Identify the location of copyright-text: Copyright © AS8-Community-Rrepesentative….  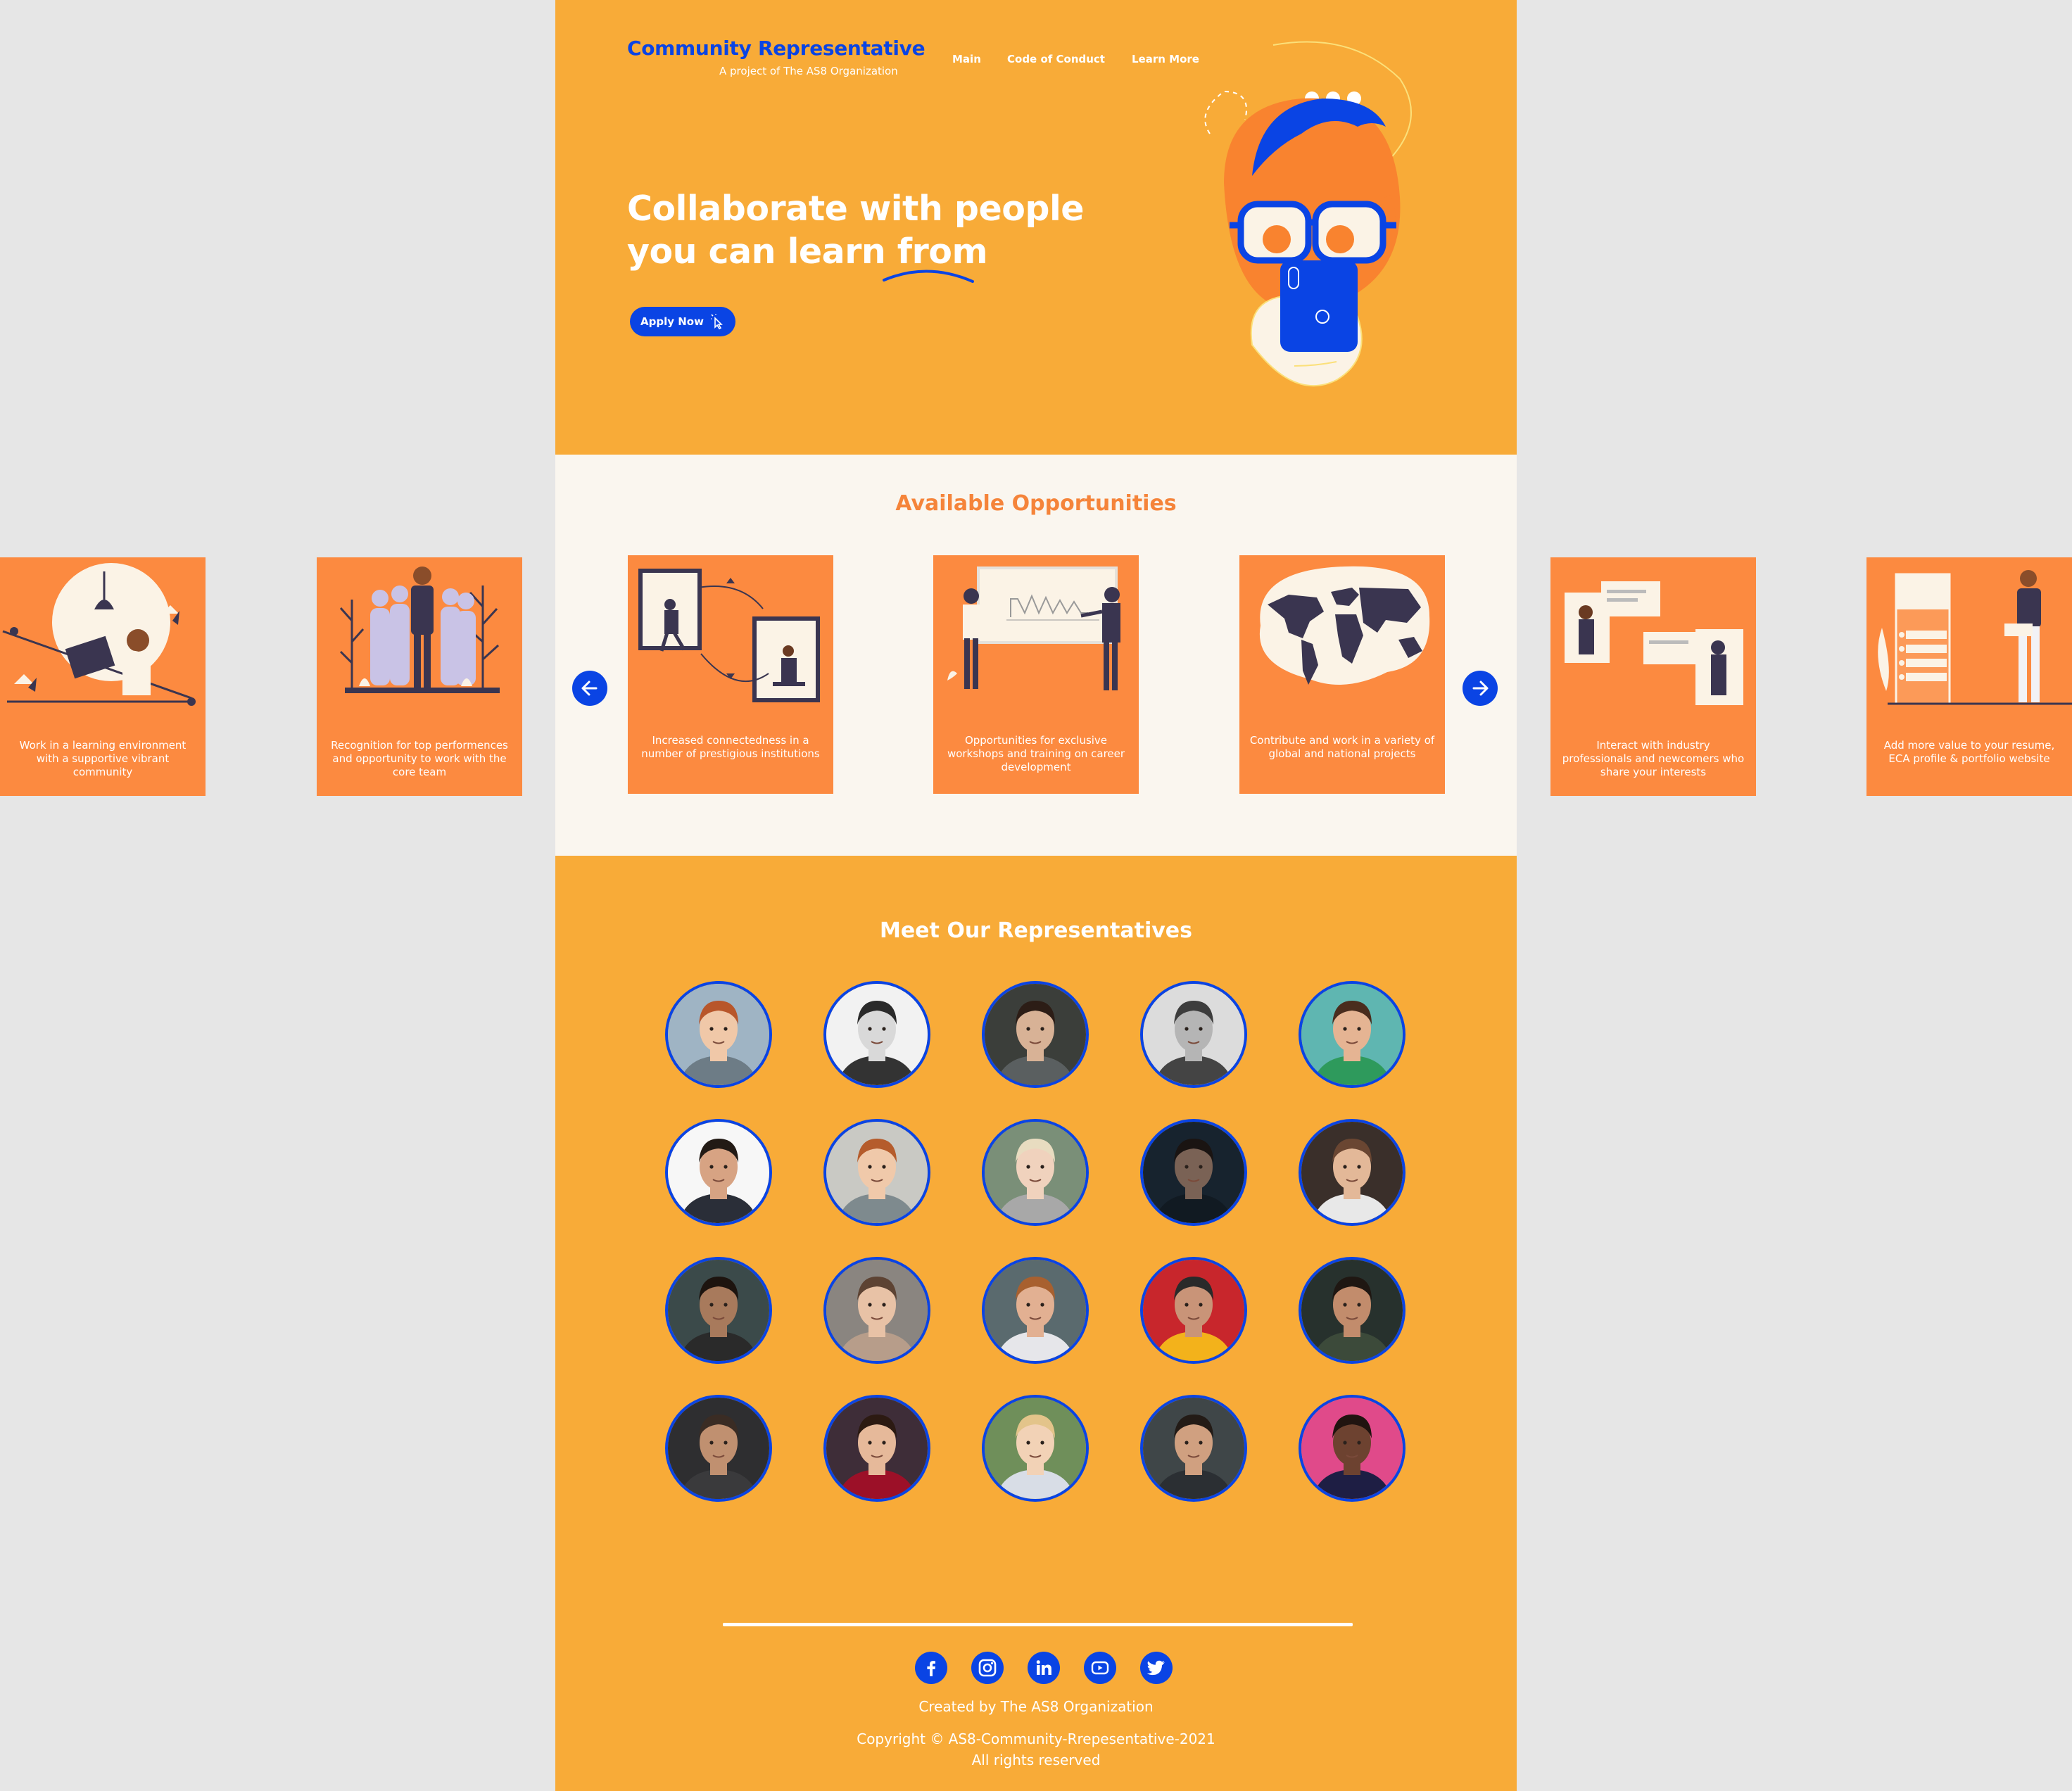
(1036, 1739).